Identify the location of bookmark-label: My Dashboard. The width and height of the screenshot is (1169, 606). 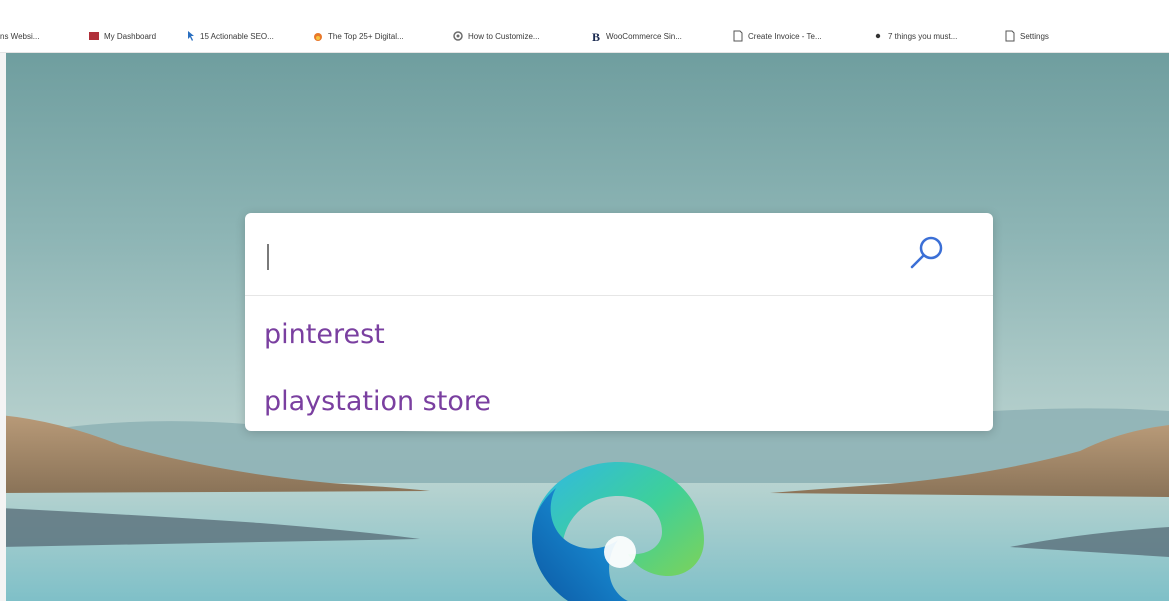
(130, 36).